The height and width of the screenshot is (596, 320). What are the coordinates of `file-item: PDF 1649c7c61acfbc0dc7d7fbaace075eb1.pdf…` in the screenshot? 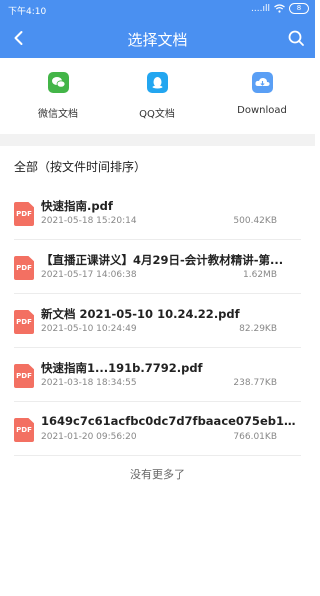 It's located at (157, 429).